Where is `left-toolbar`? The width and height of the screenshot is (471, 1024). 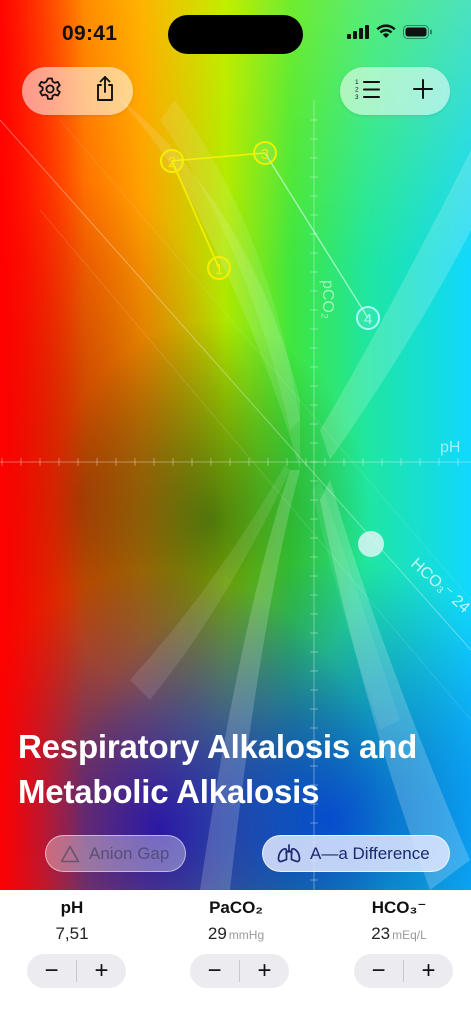
left-toolbar is located at coordinates (77, 91).